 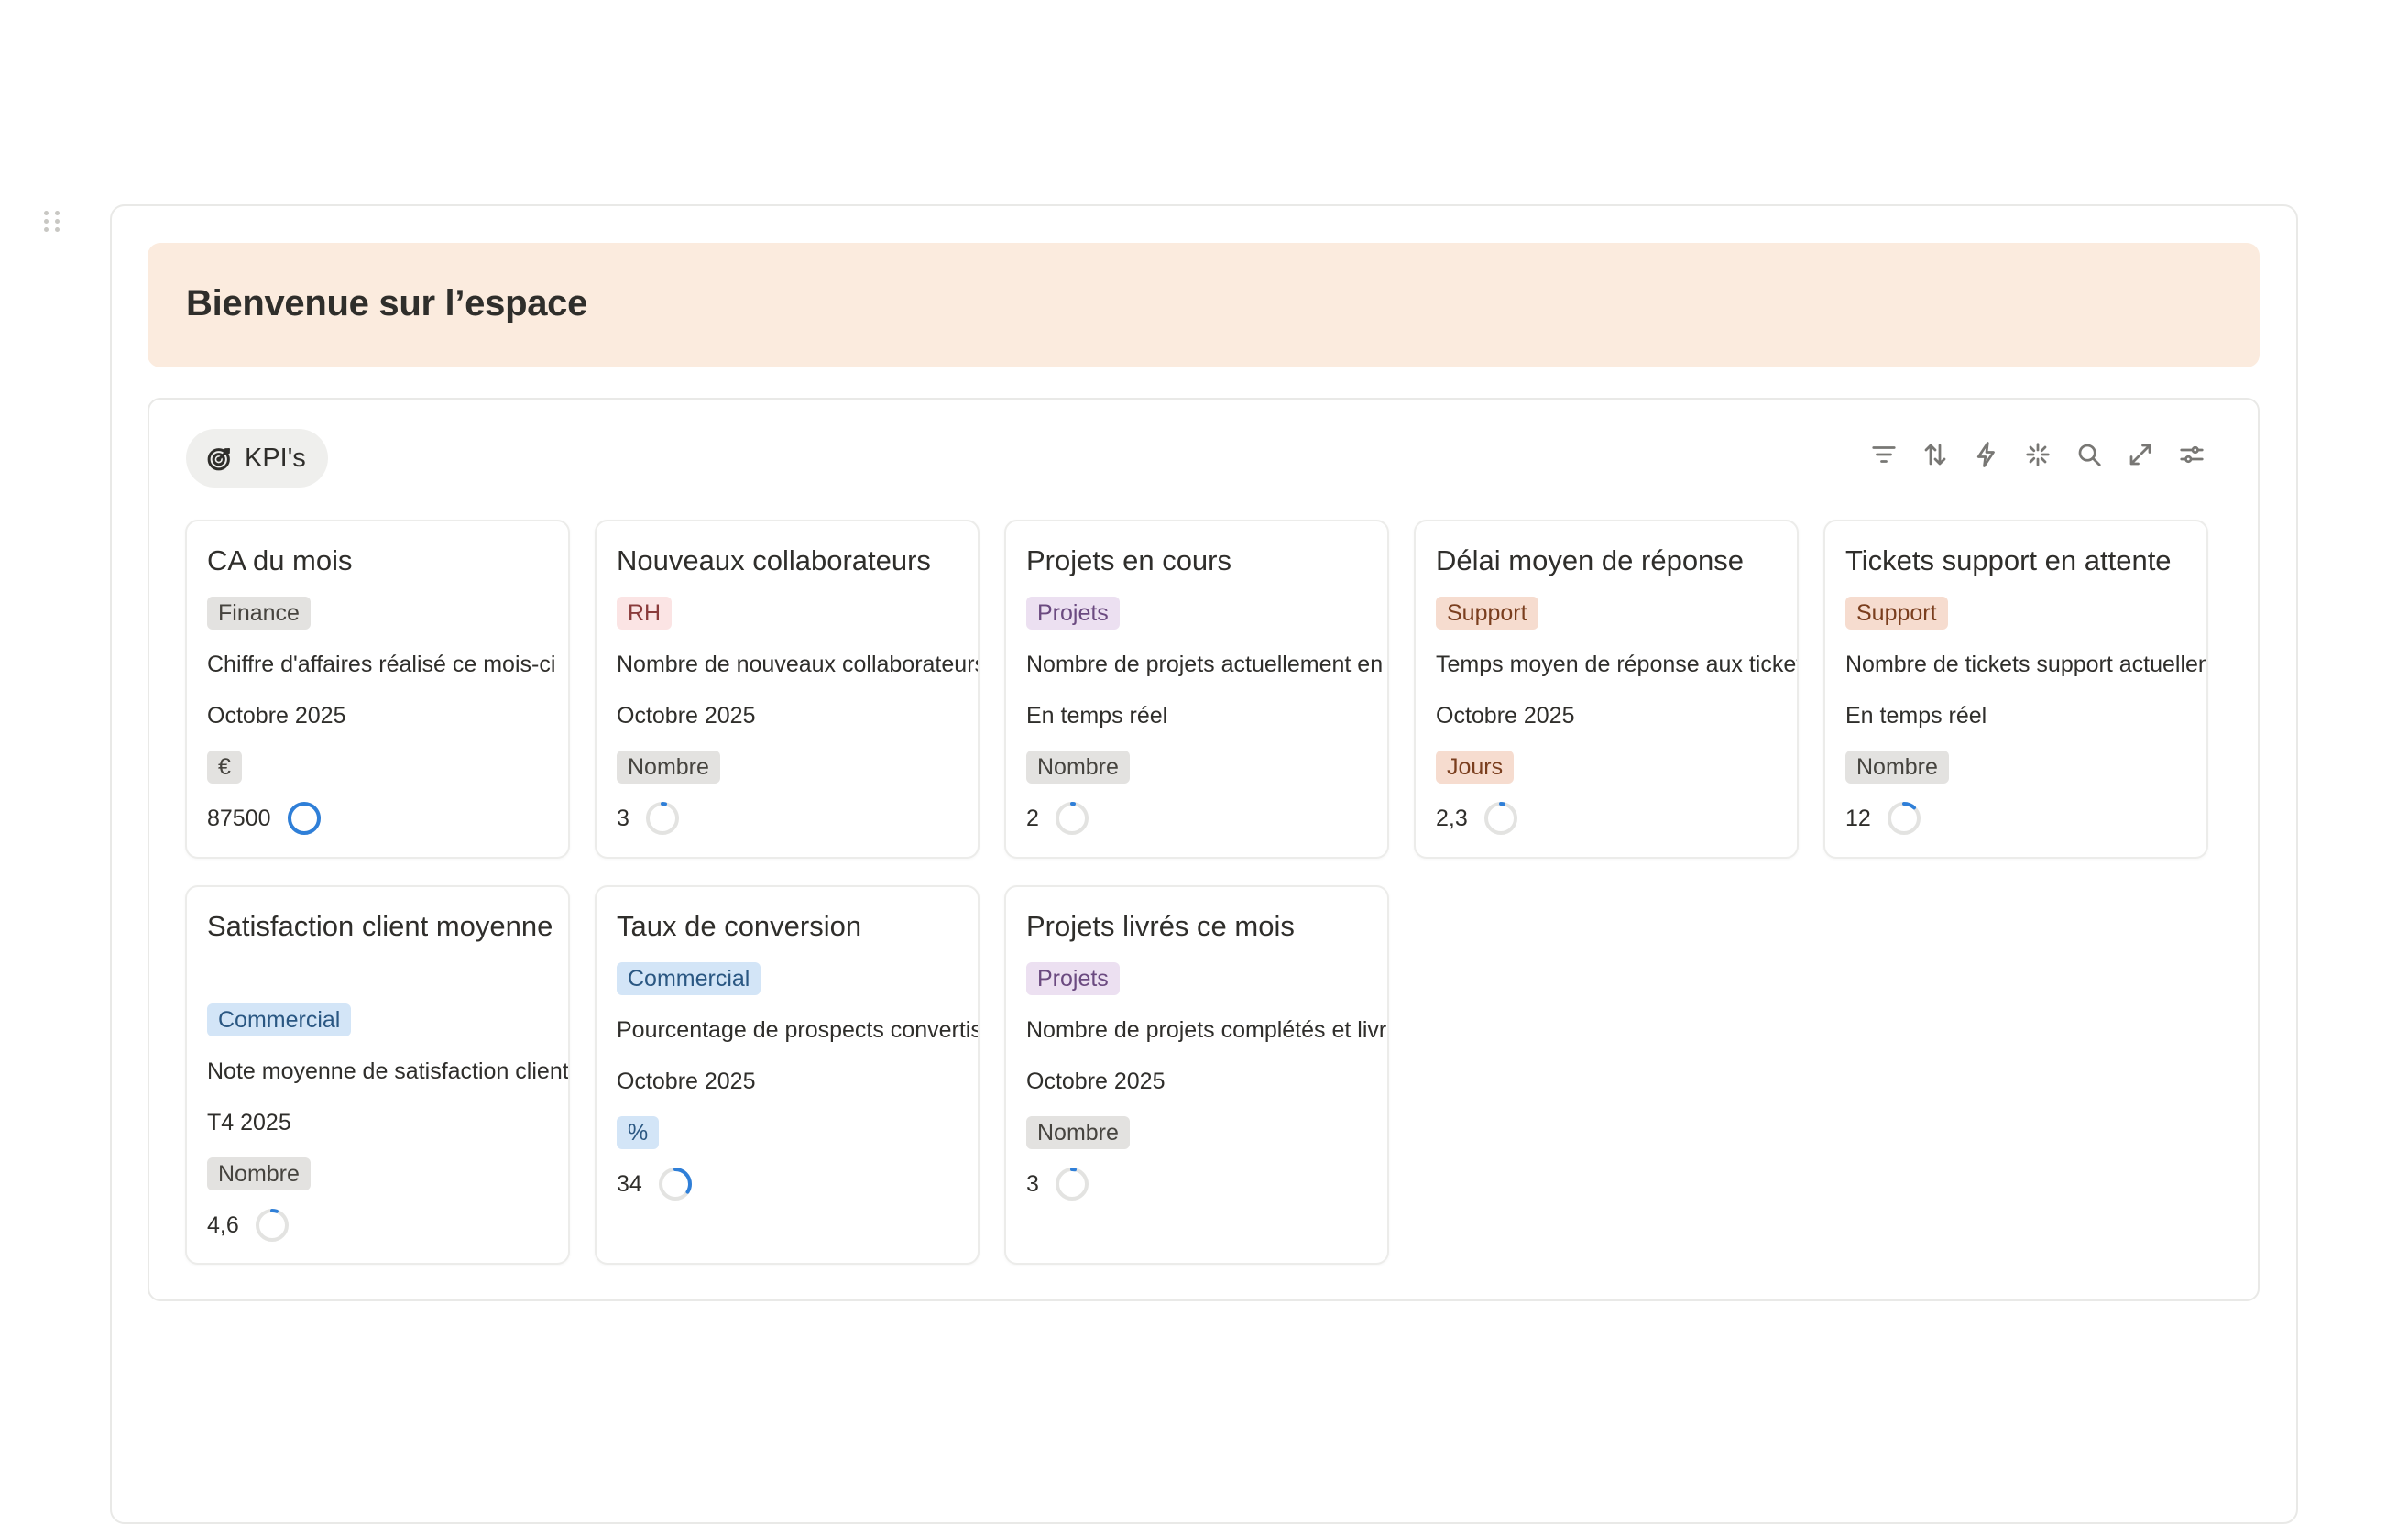 What do you see at coordinates (1160, 926) in the screenshot?
I see `kpi-title: Projets livrés ce mois` at bounding box center [1160, 926].